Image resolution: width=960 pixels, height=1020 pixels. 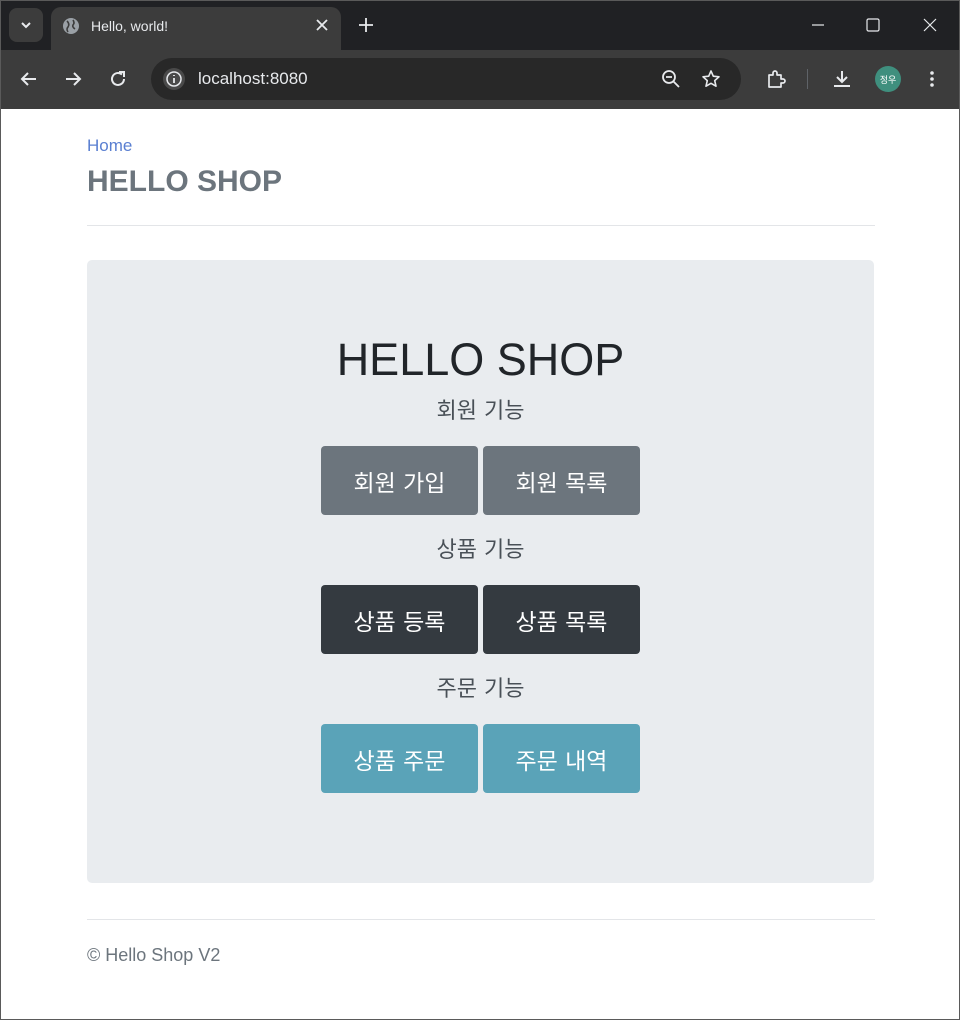 What do you see at coordinates (109, 146) in the screenshot?
I see `breadcrumb-home-link: Home` at bounding box center [109, 146].